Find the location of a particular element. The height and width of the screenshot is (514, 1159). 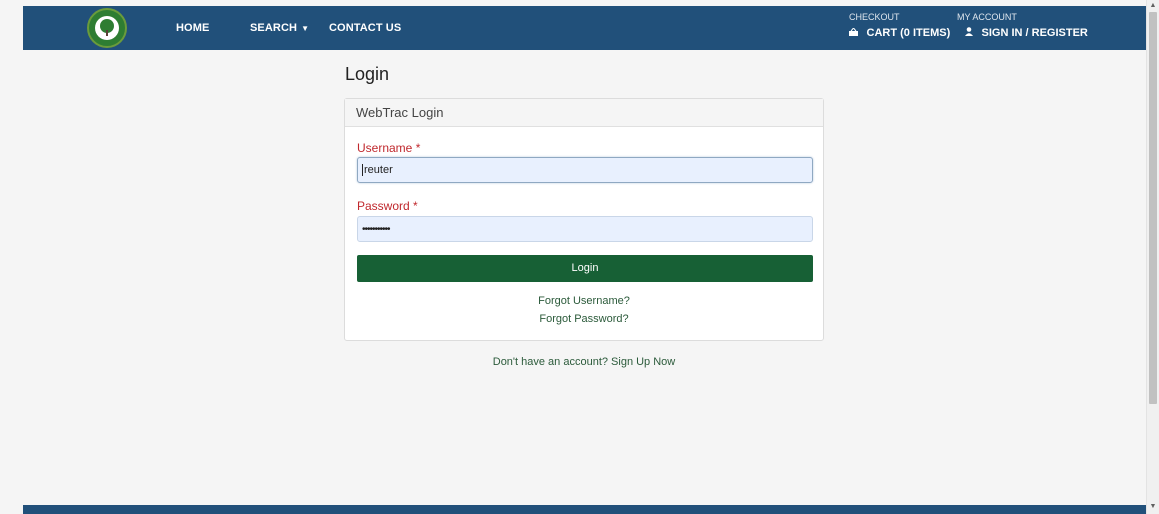

nav-search: SEARCH ▼ is located at coordinates (279, 28).